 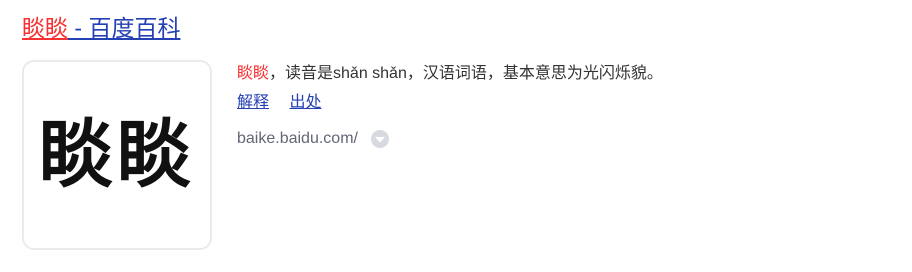 I want to click on chevron-down-circle-icon, so click(x=379, y=139).